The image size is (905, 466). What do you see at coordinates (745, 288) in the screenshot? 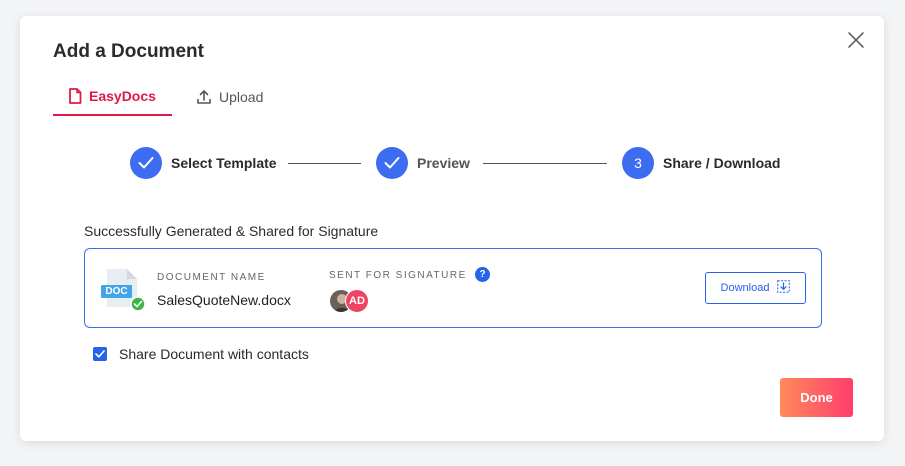
I see `download-label: Download` at bounding box center [745, 288].